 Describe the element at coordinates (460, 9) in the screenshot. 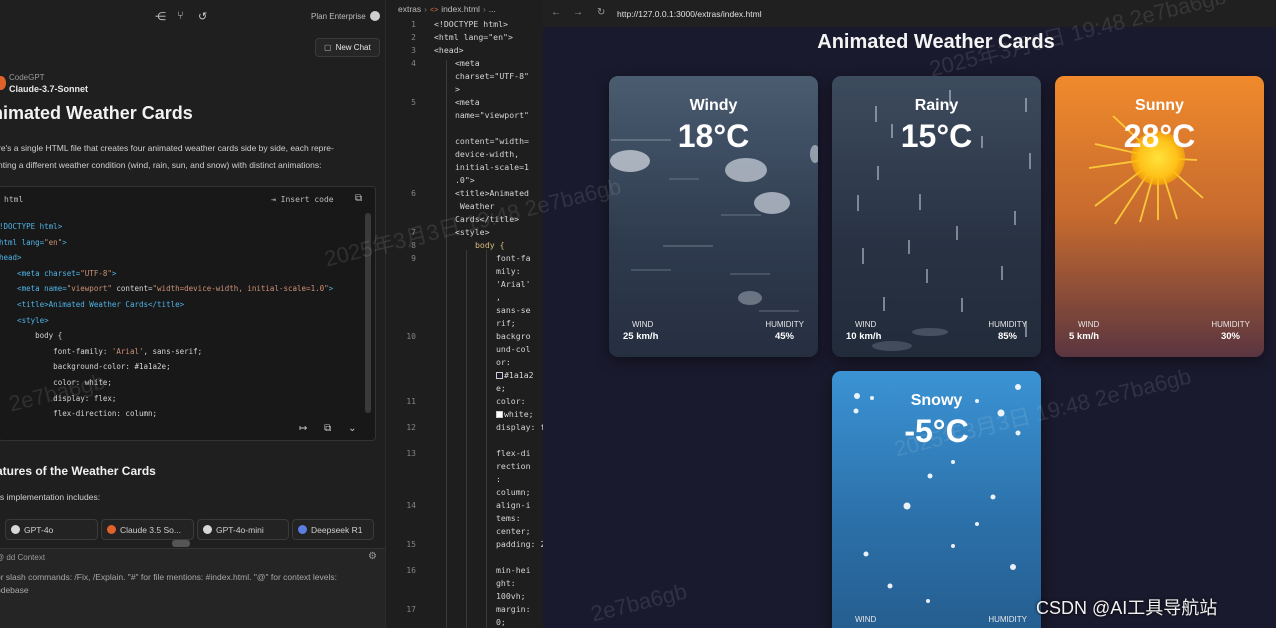

I see `breadcrumb-file: index.html` at that location.